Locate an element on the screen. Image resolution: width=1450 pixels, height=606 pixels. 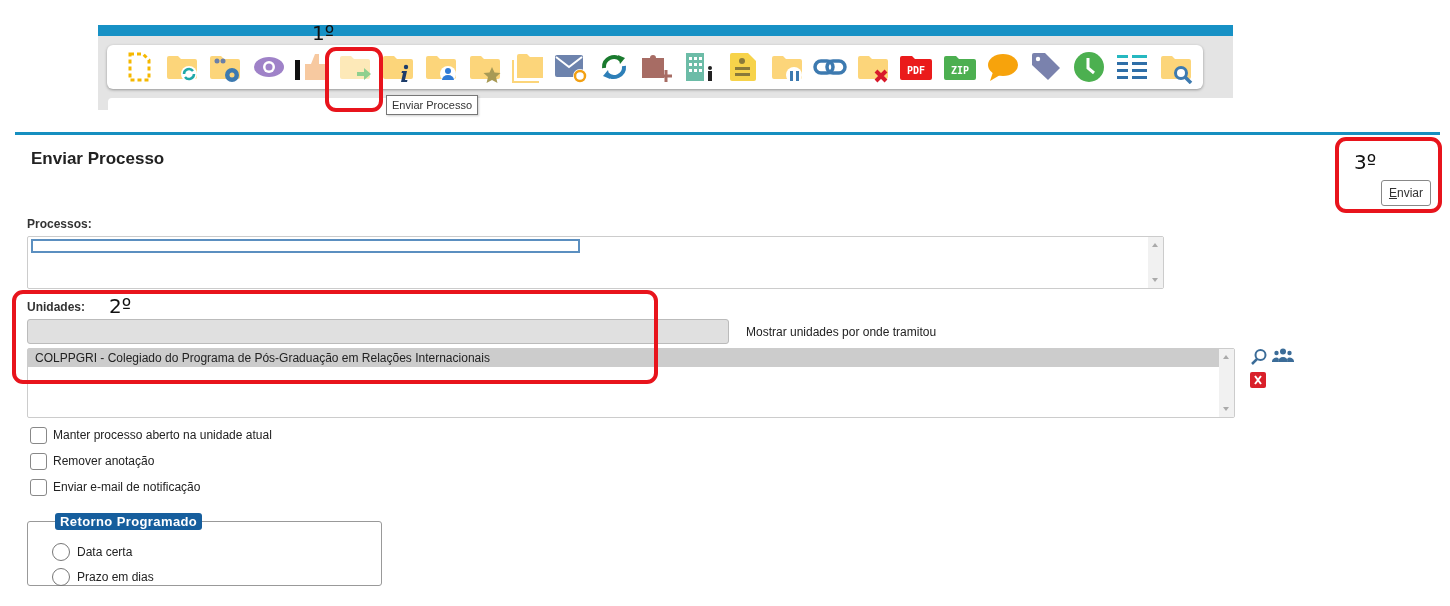
page-title: Enviar Processo is located at coordinates (98, 159).